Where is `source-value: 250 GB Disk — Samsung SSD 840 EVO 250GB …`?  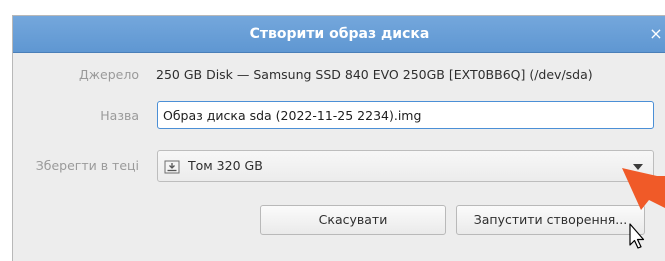 source-value: 250 GB Disk — Samsung SSD 840 EVO 250GB … is located at coordinates (374, 74).